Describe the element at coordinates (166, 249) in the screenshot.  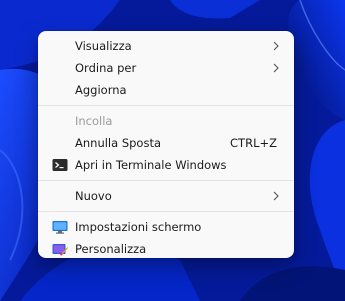
I see `menu-item-personalizza: Personalizza` at that location.